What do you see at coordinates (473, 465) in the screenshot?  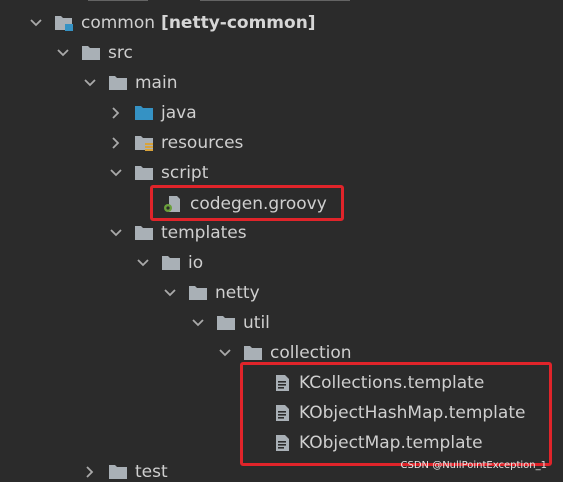 I see `watermark: CSDN @NullPointException_1` at bounding box center [473, 465].